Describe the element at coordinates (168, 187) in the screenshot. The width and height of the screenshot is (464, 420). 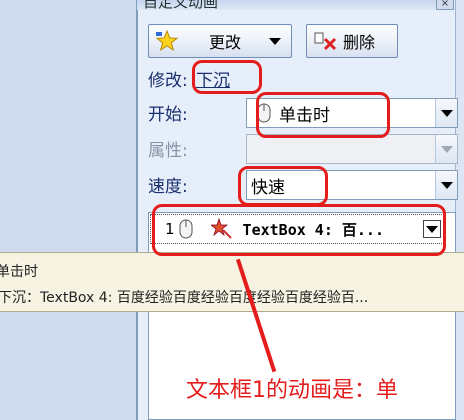
I see `speed-label: 速度:` at that location.